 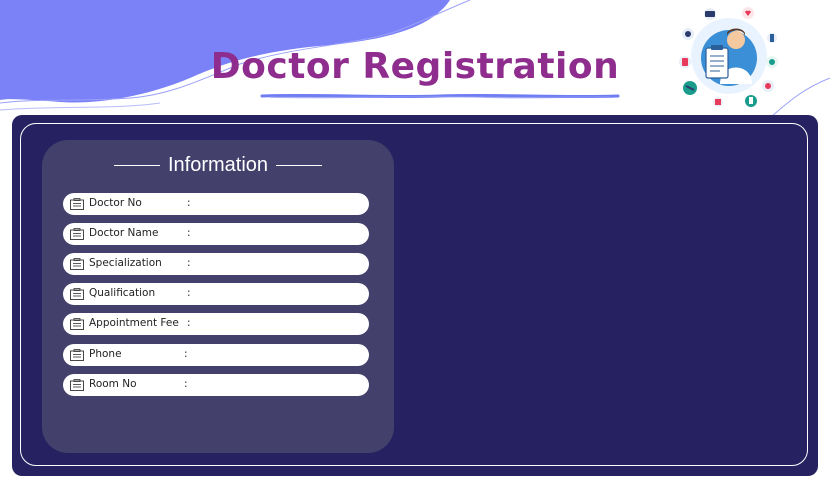 I want to click on doctor-name-input, so click(x=277, y=234).